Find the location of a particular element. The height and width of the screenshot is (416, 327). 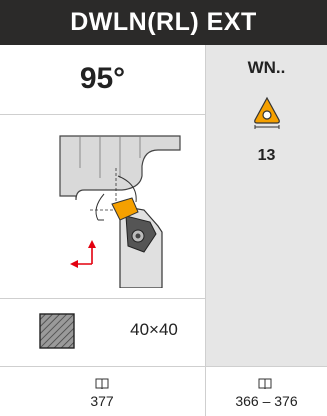

card-title: DWLN(RL) EXT is located at coordinates (163, 22).